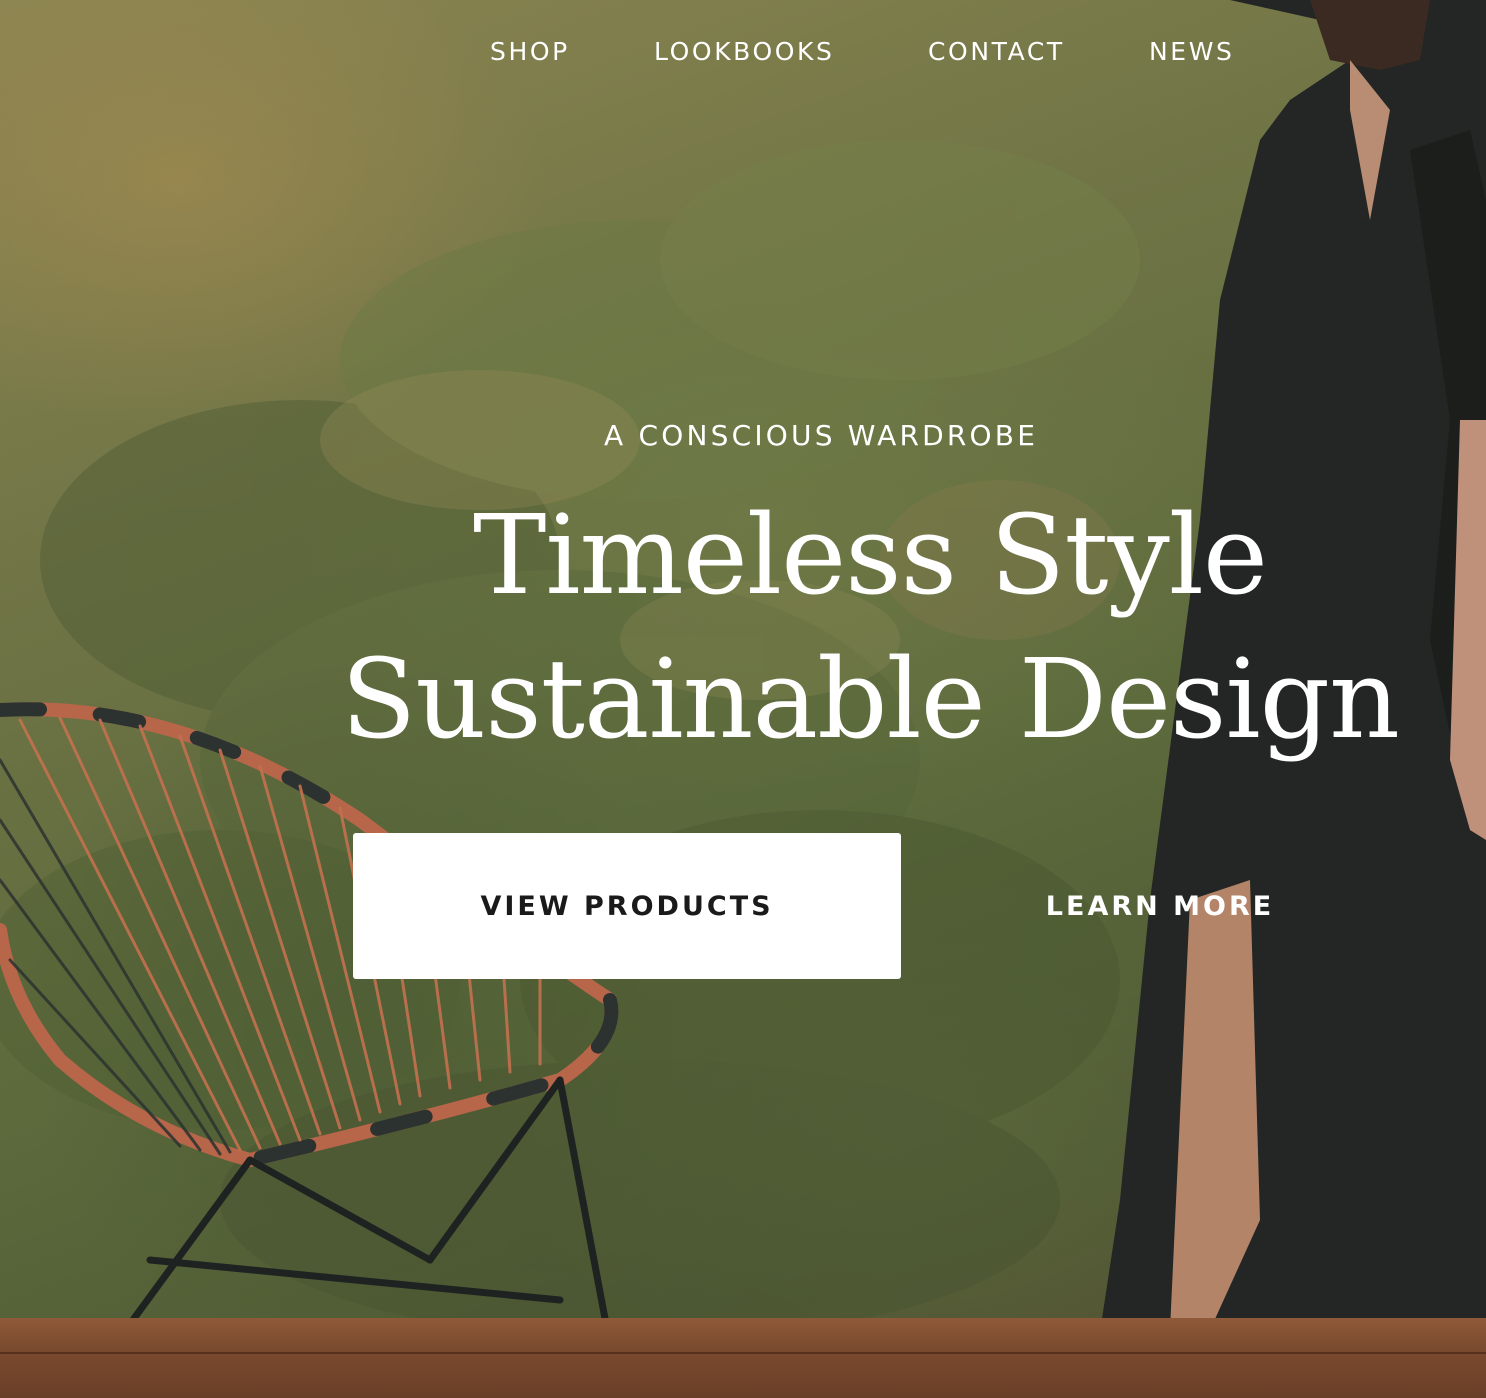 This screenshot has height=1398, width=1486. I want to click on hero-headline-line2: Sustainable Design, so click(870, 699).